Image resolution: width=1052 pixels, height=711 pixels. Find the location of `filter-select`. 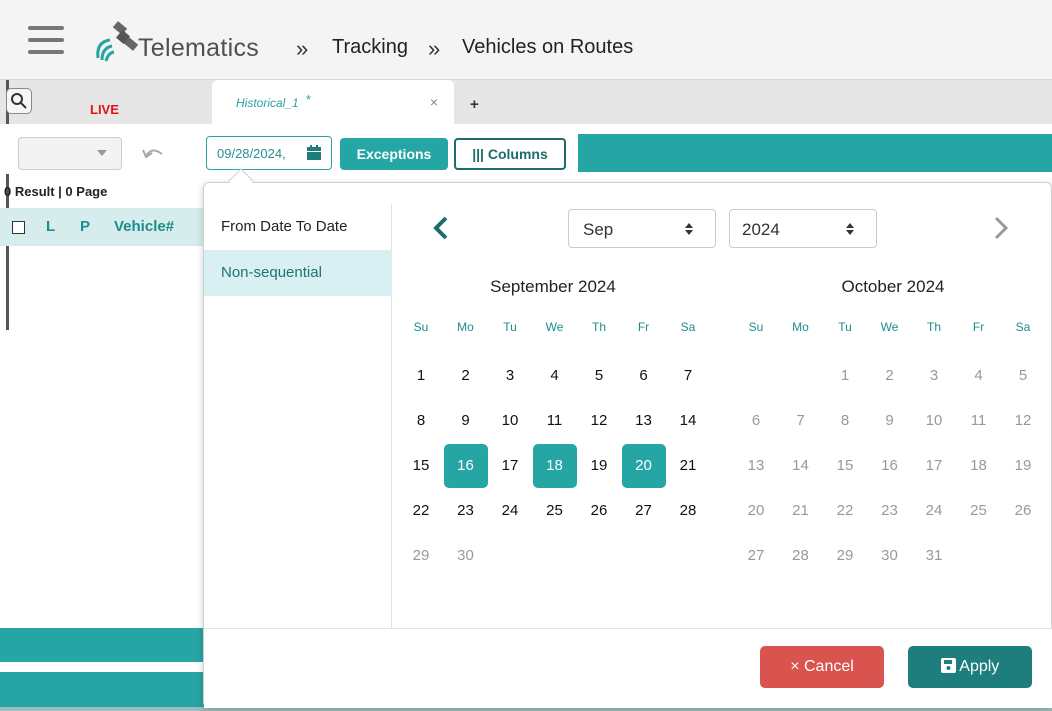

filter-select is located at coordinates (70, 153).